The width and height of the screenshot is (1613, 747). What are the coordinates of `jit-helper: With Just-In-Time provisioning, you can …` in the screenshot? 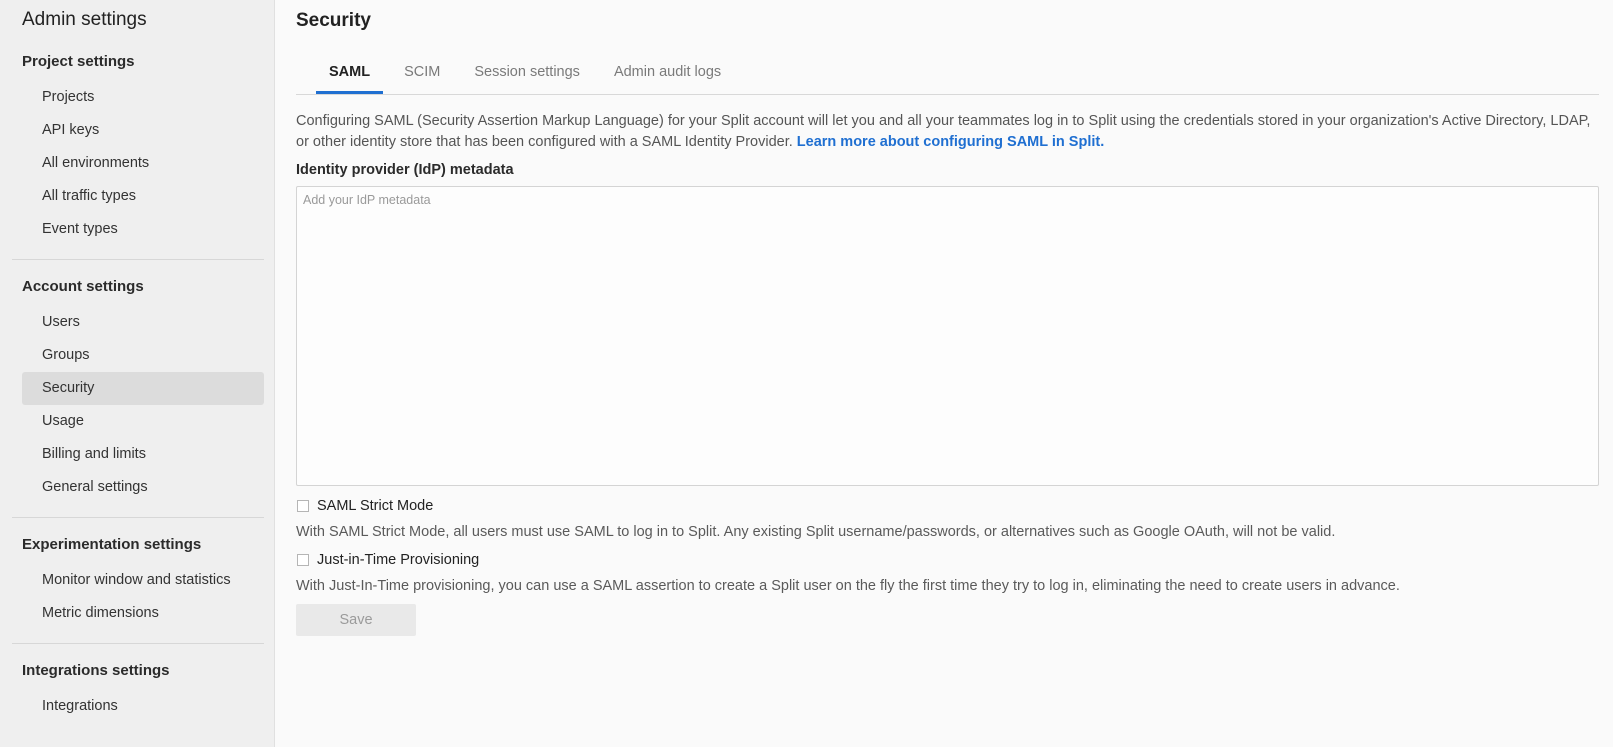 It's located at (848, 586).